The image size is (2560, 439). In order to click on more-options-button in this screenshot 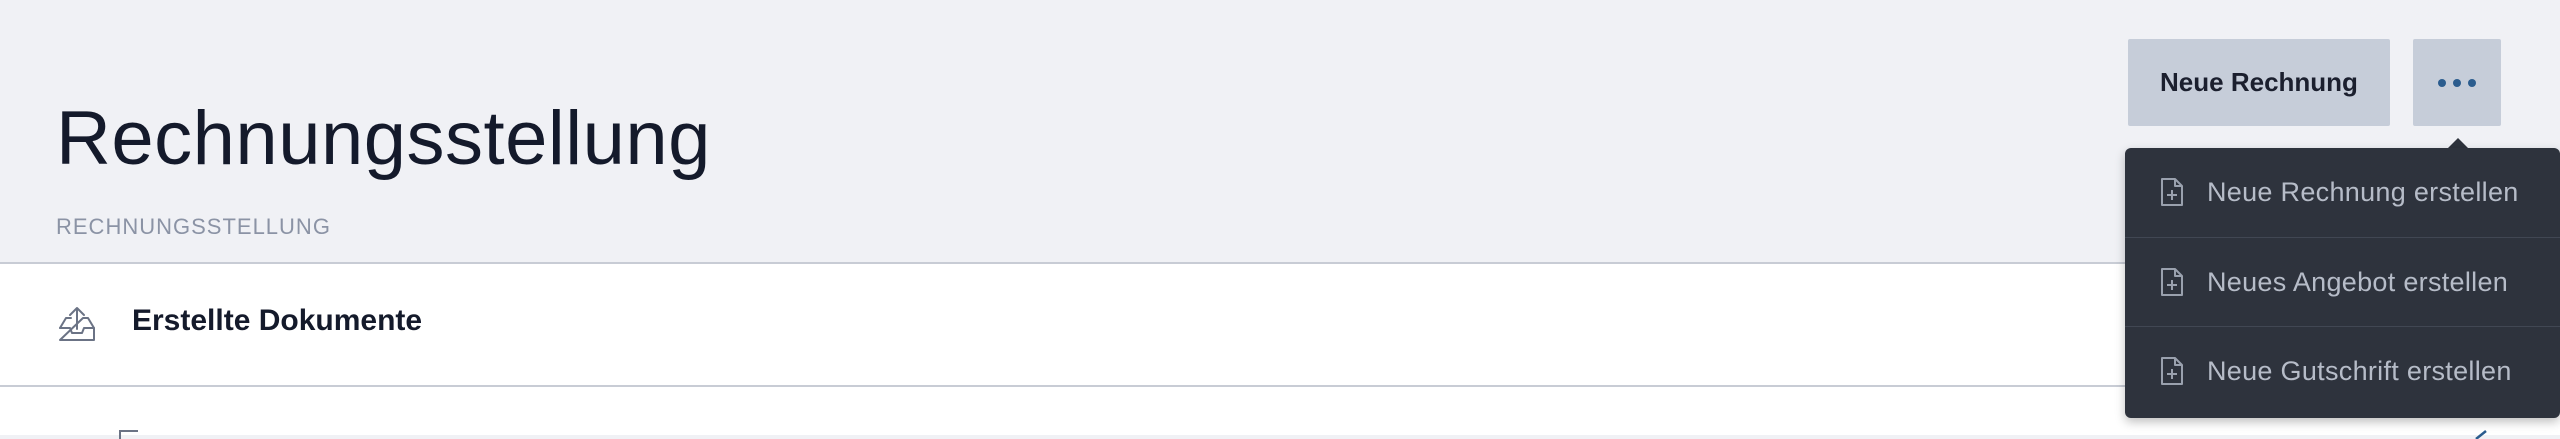, I will do `click(2457, 82)`.